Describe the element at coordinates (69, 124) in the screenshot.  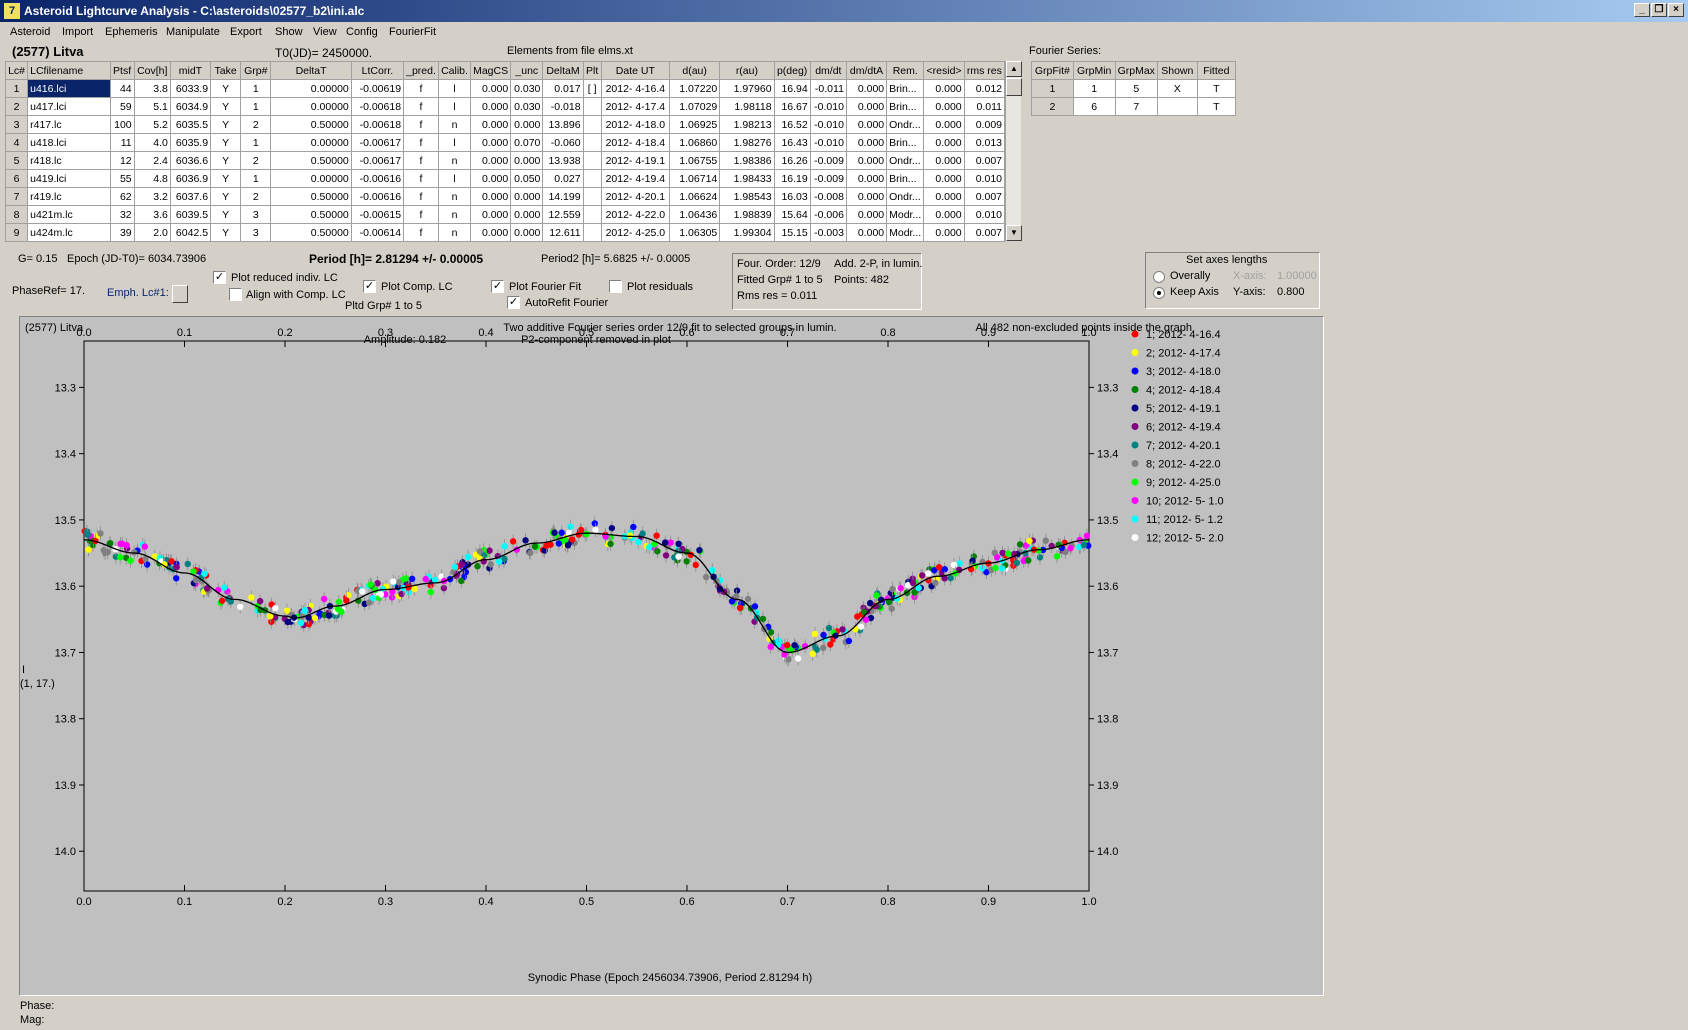
I see `table-cell: r417.lc` at that location.